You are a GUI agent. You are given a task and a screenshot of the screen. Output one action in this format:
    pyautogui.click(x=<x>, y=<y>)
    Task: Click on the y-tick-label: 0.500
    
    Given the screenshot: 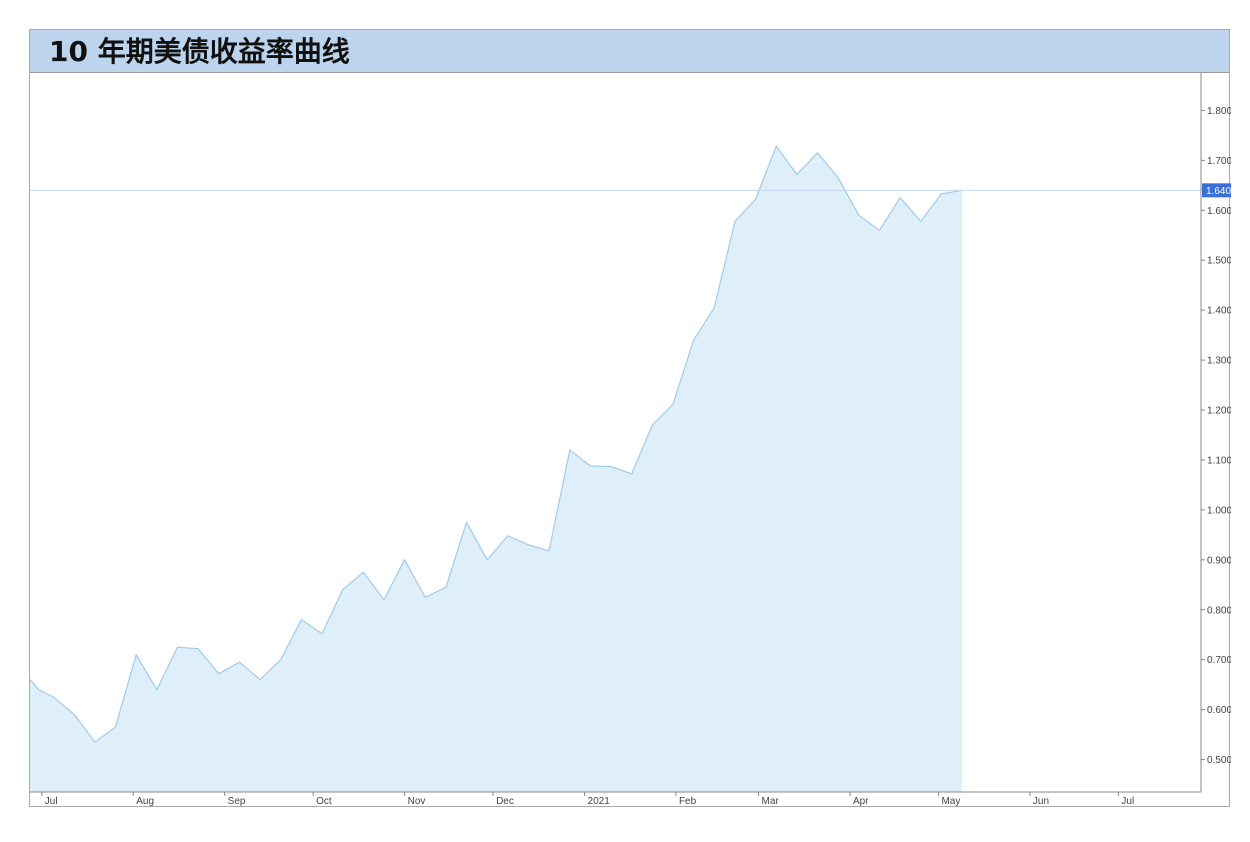 What is the action you would take?
    pyautogui.click(x=1219, y=760)
    